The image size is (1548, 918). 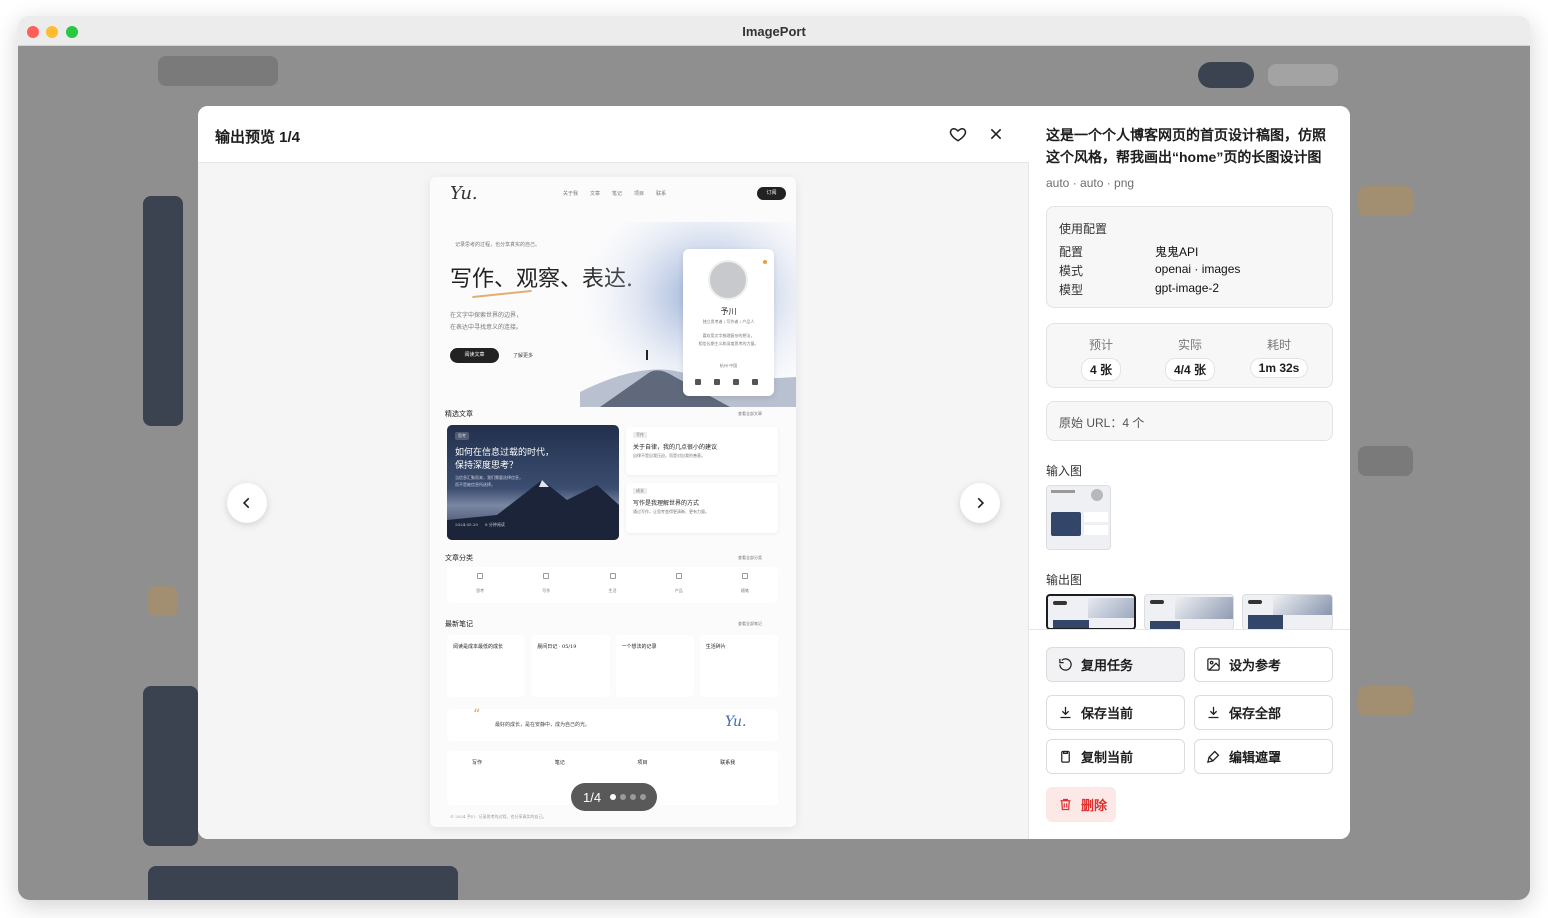 I want to click on preview-nav-item: 笔记, so click(x=617, y=194).